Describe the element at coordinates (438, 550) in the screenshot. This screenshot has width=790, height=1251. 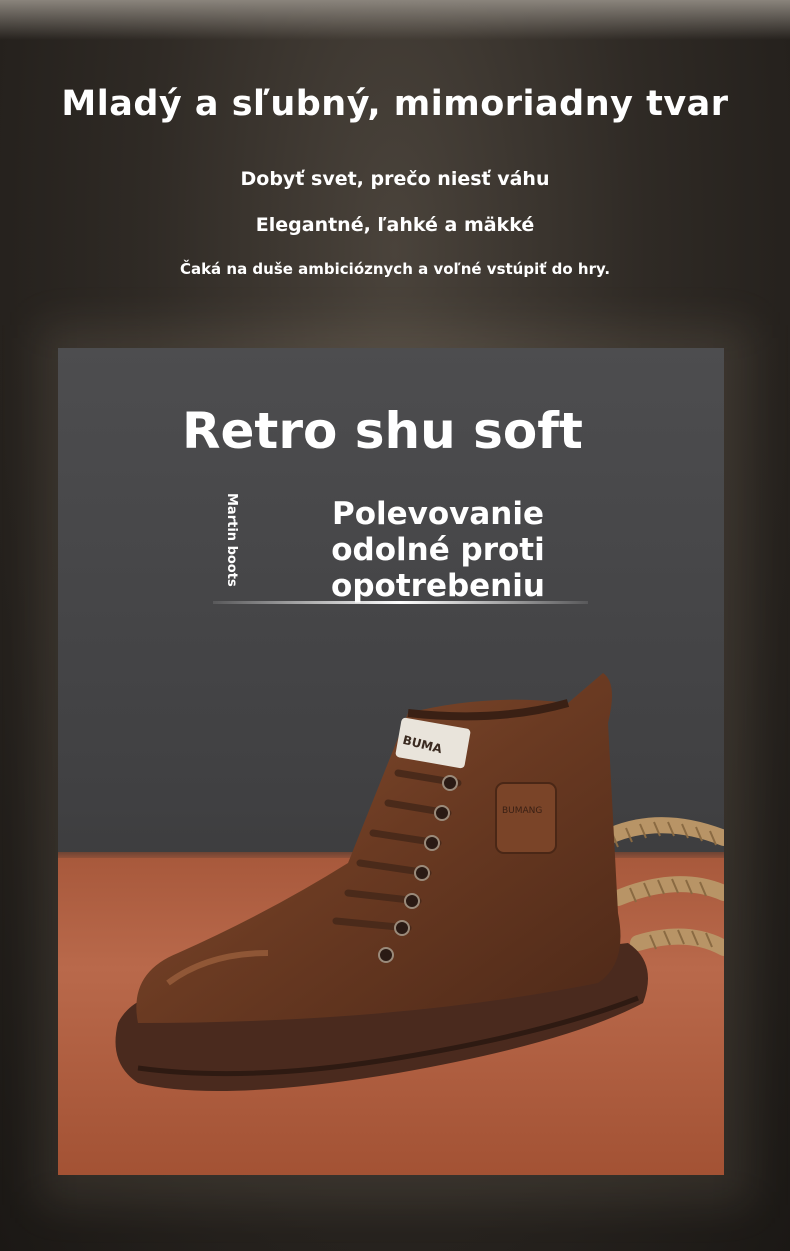
I see `product-subhead: Polevovanie odolné proti opotrebeniu` at that location.